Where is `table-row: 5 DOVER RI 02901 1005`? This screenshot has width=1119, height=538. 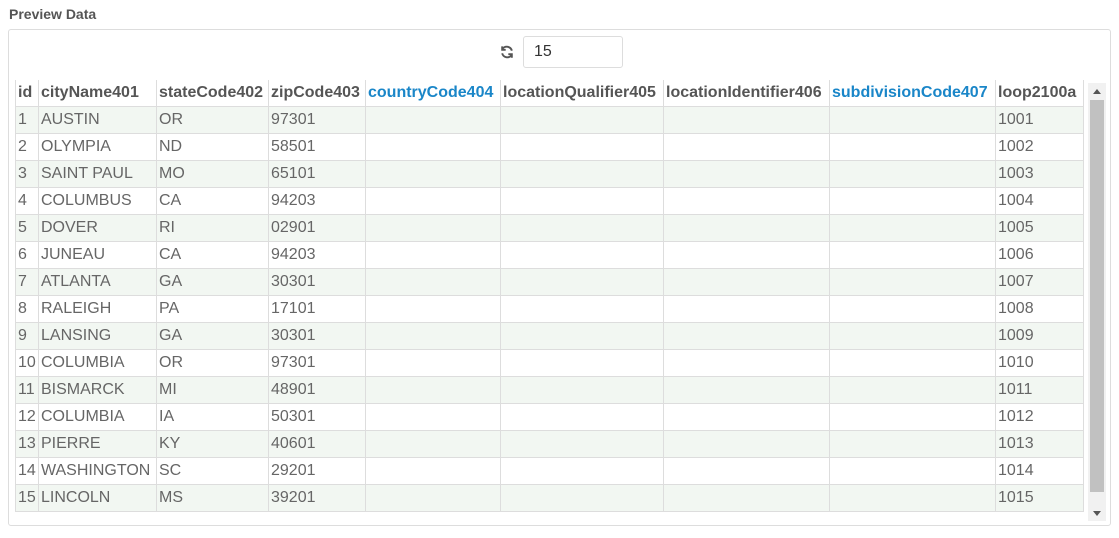
table-row: 5 DOVER RI 02901 1005 is located at coordinates (549, 228).